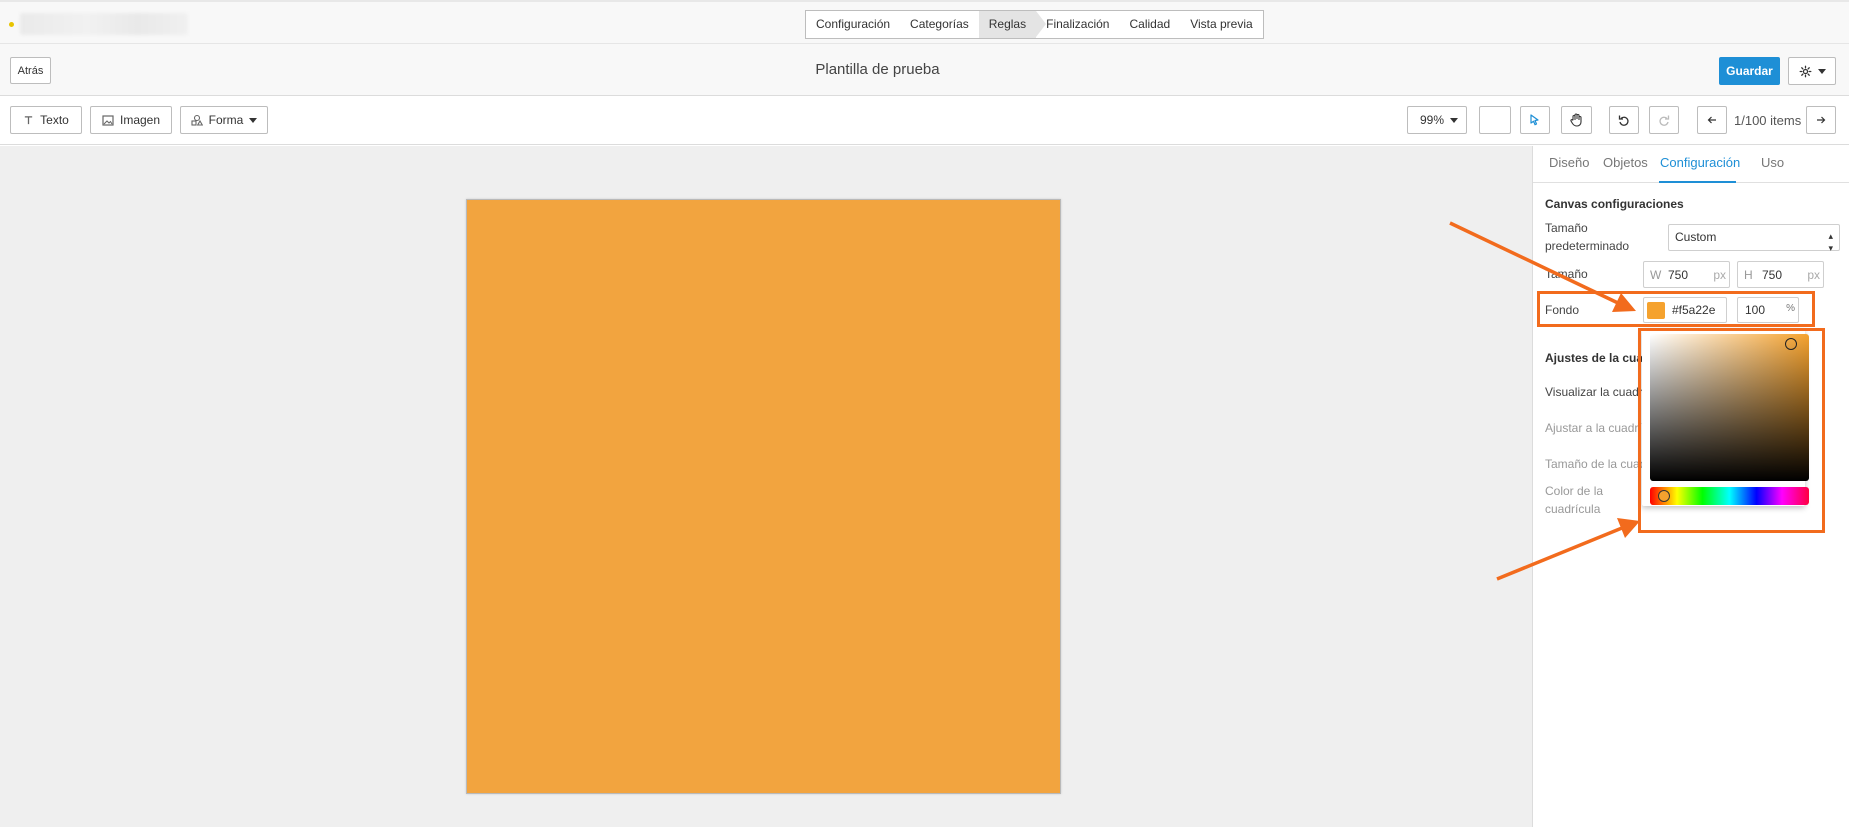 The height and width of the screenshot is (827, 1849). What do you see at coordinates (1729, 496) in the screenshot?
I see `hue-slider` at bounding box center [1729, 496].